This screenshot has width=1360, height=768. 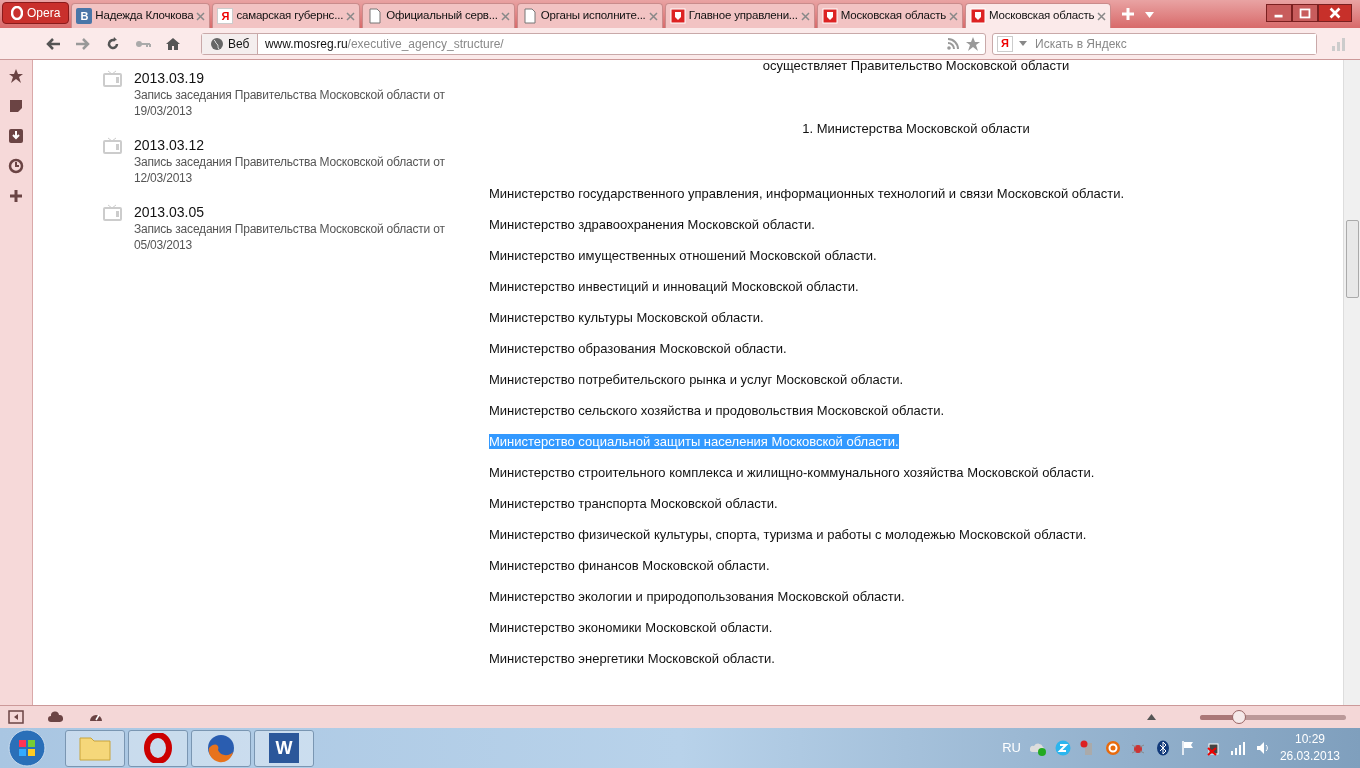 What do you see at coordinates (1128, 14) in the screenshot?
I see `new-tab-icon` at bounding box center [1128, 14].